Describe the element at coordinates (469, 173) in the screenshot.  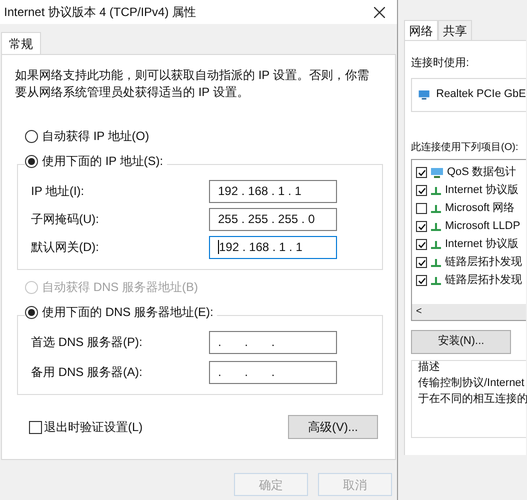
I see `list-item: QoS 数据包计` at that location.